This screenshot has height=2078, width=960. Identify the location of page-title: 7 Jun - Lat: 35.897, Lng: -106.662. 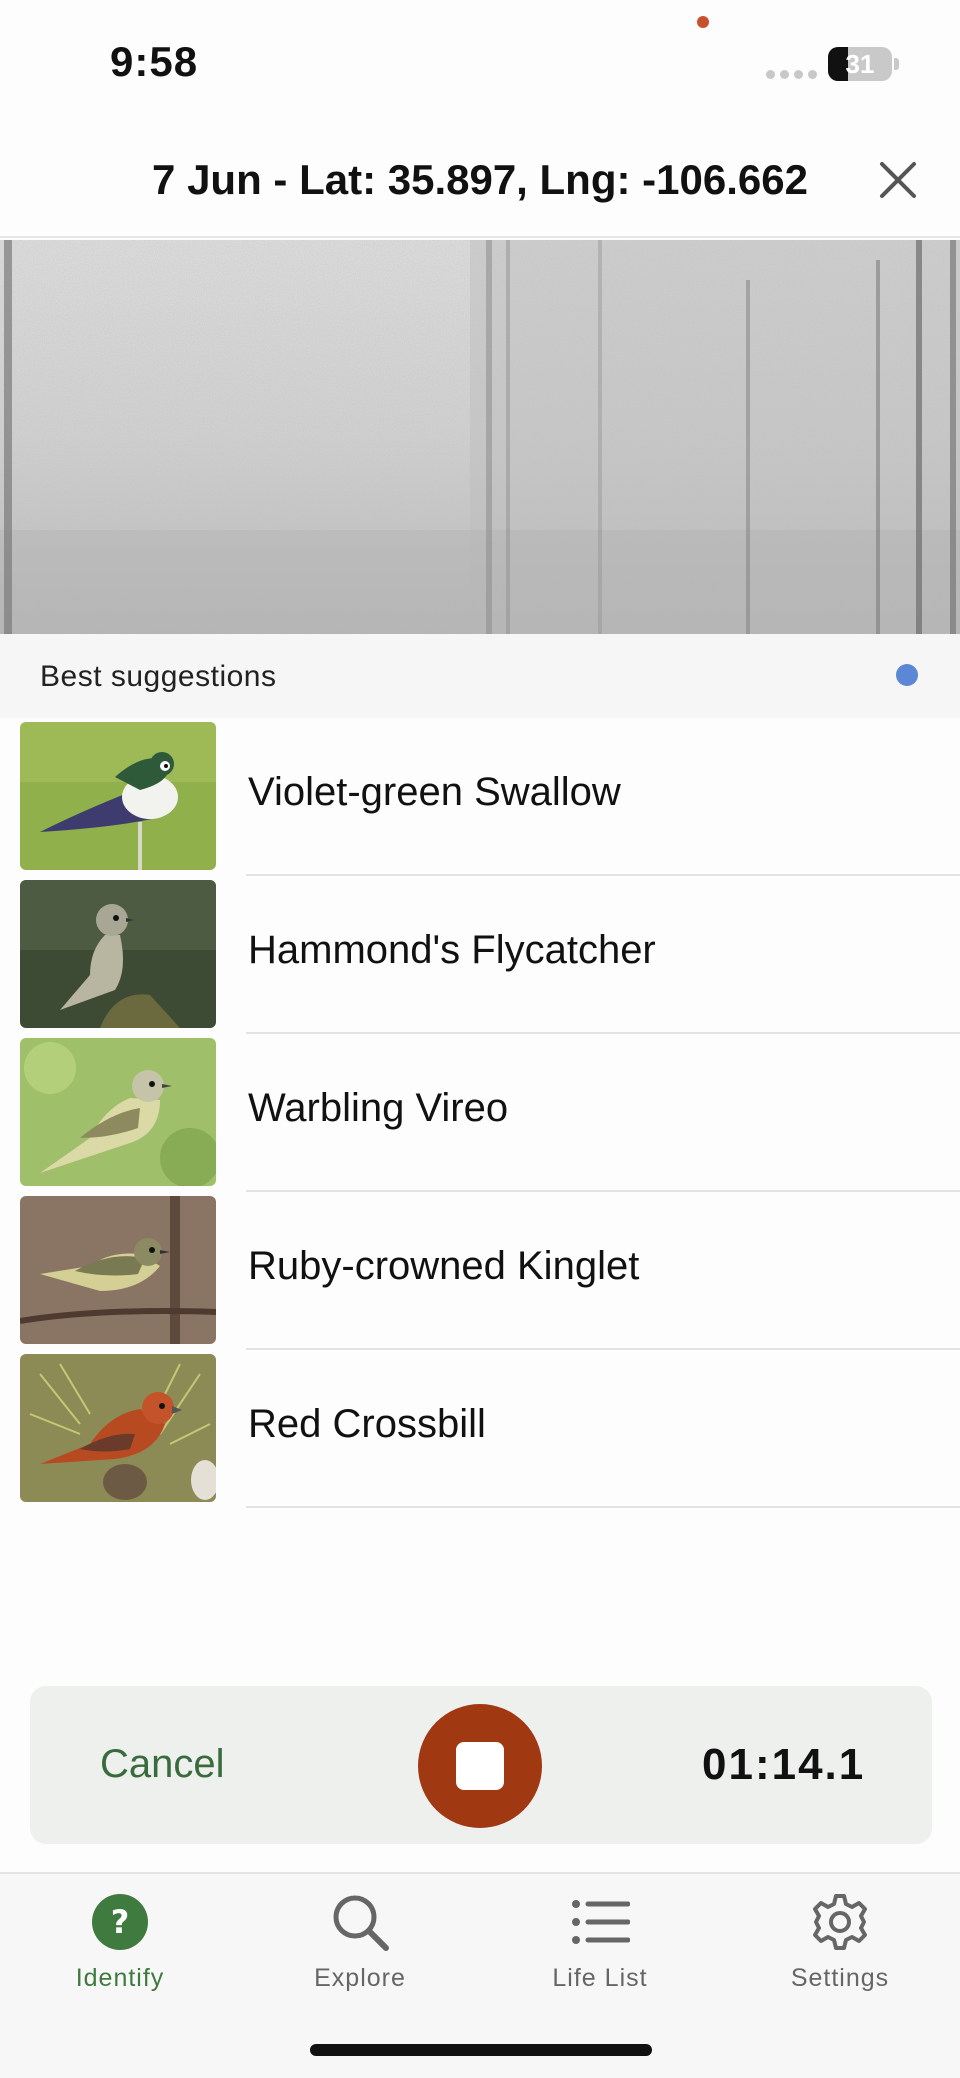
(480, 179).